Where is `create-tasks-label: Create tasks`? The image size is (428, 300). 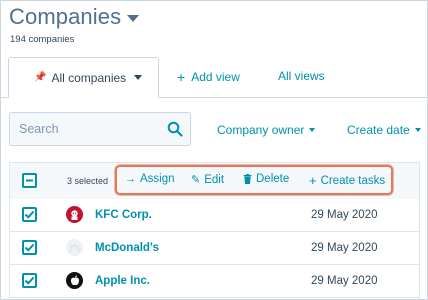
create-tasks-label: Create tasks is located at coordinates (353, 180).